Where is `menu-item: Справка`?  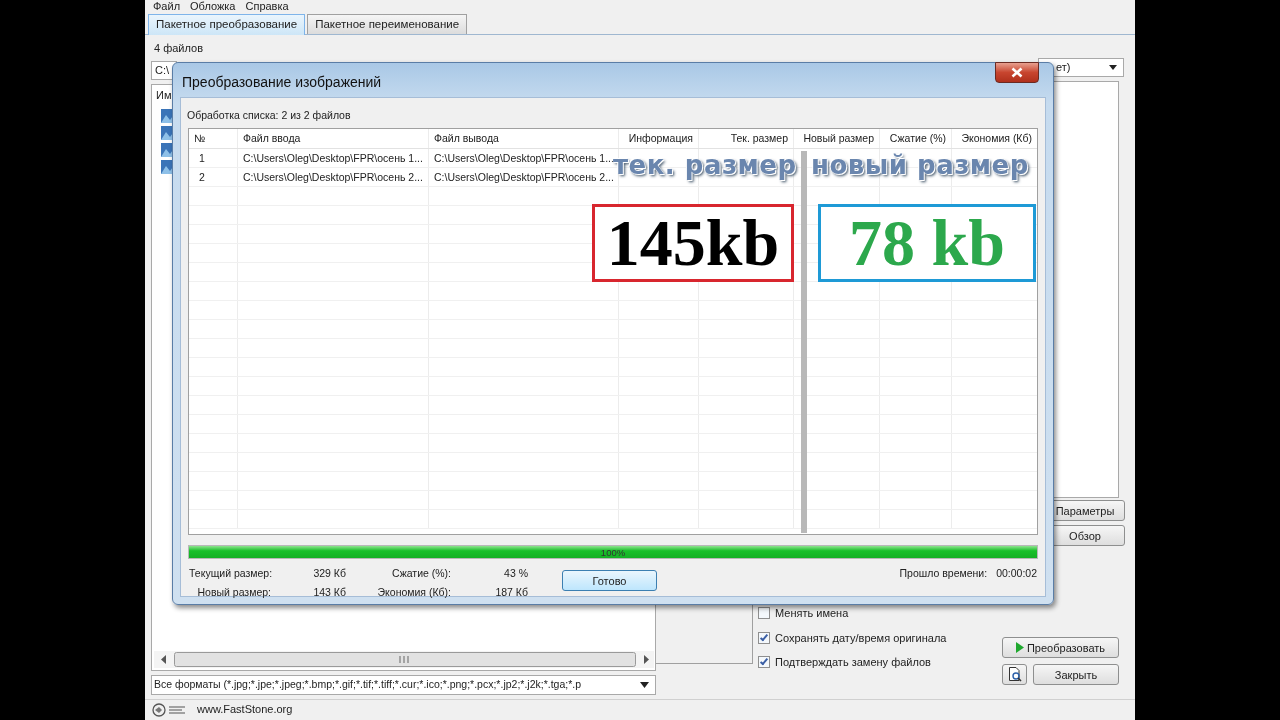 menu-item: Справка is located at coordinates (267, 6).